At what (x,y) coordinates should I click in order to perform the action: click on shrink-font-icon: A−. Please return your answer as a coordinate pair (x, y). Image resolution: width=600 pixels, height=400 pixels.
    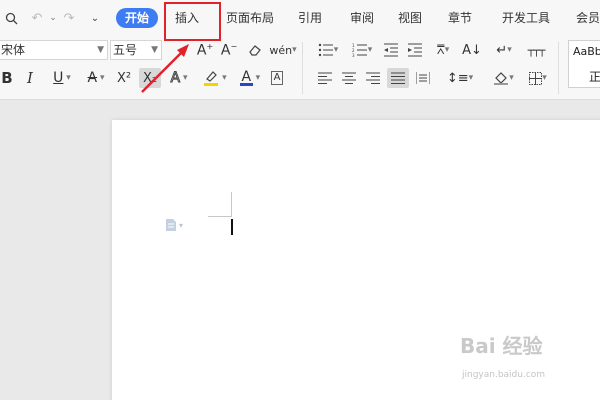
    Looking at the image, I should click on (229, 50).